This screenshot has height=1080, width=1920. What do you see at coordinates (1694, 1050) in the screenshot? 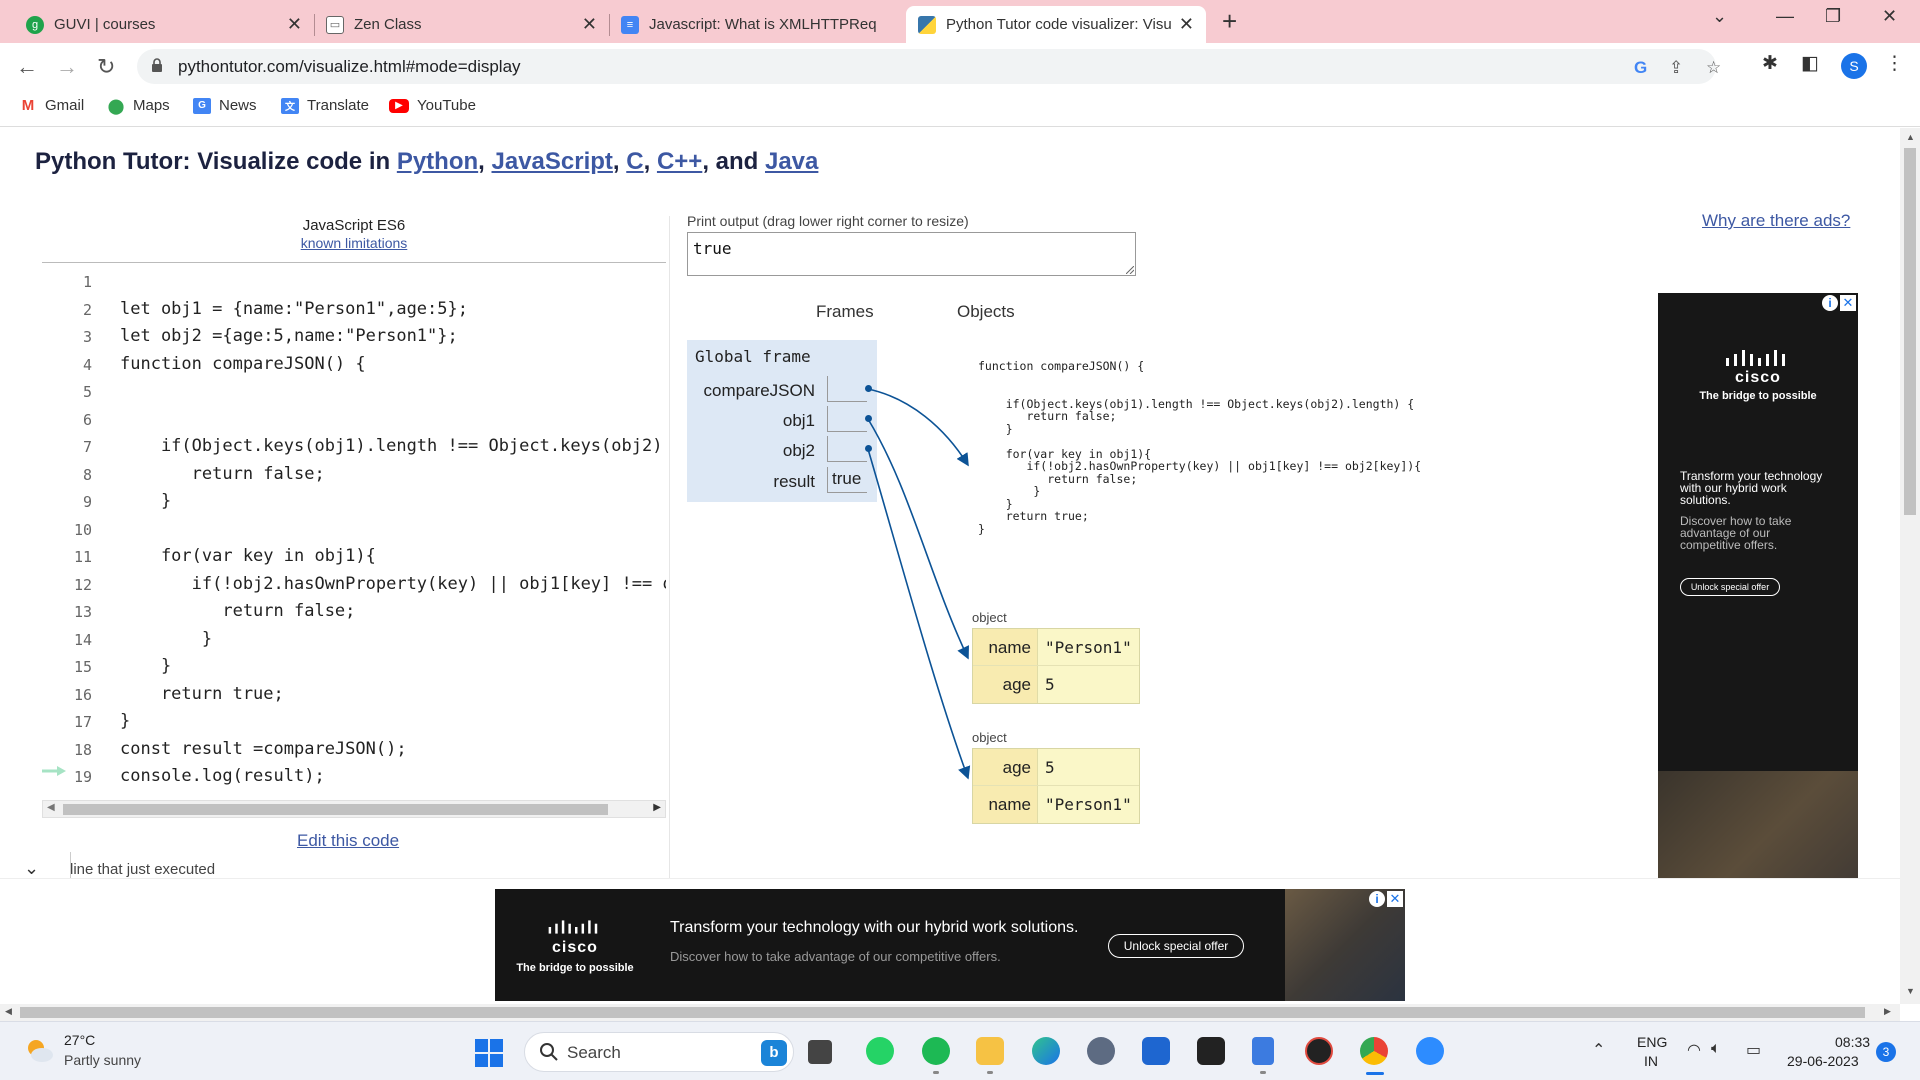
I see `wifi-icon: ◠` at bounding box center [1694, 1050].